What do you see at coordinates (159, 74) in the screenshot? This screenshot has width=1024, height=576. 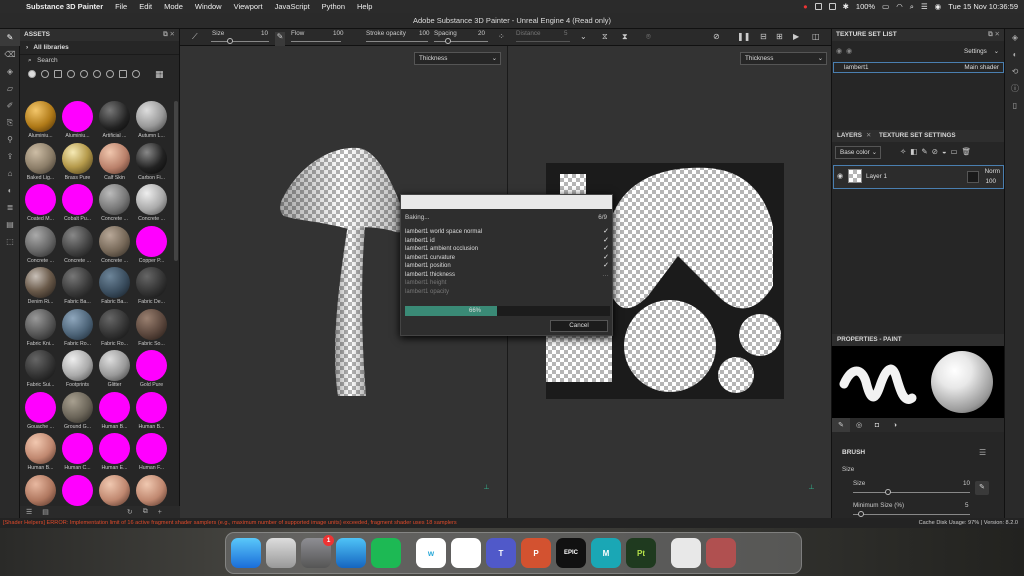 I see `grid-view-icon: ▦` at bounding box center [159, 74].